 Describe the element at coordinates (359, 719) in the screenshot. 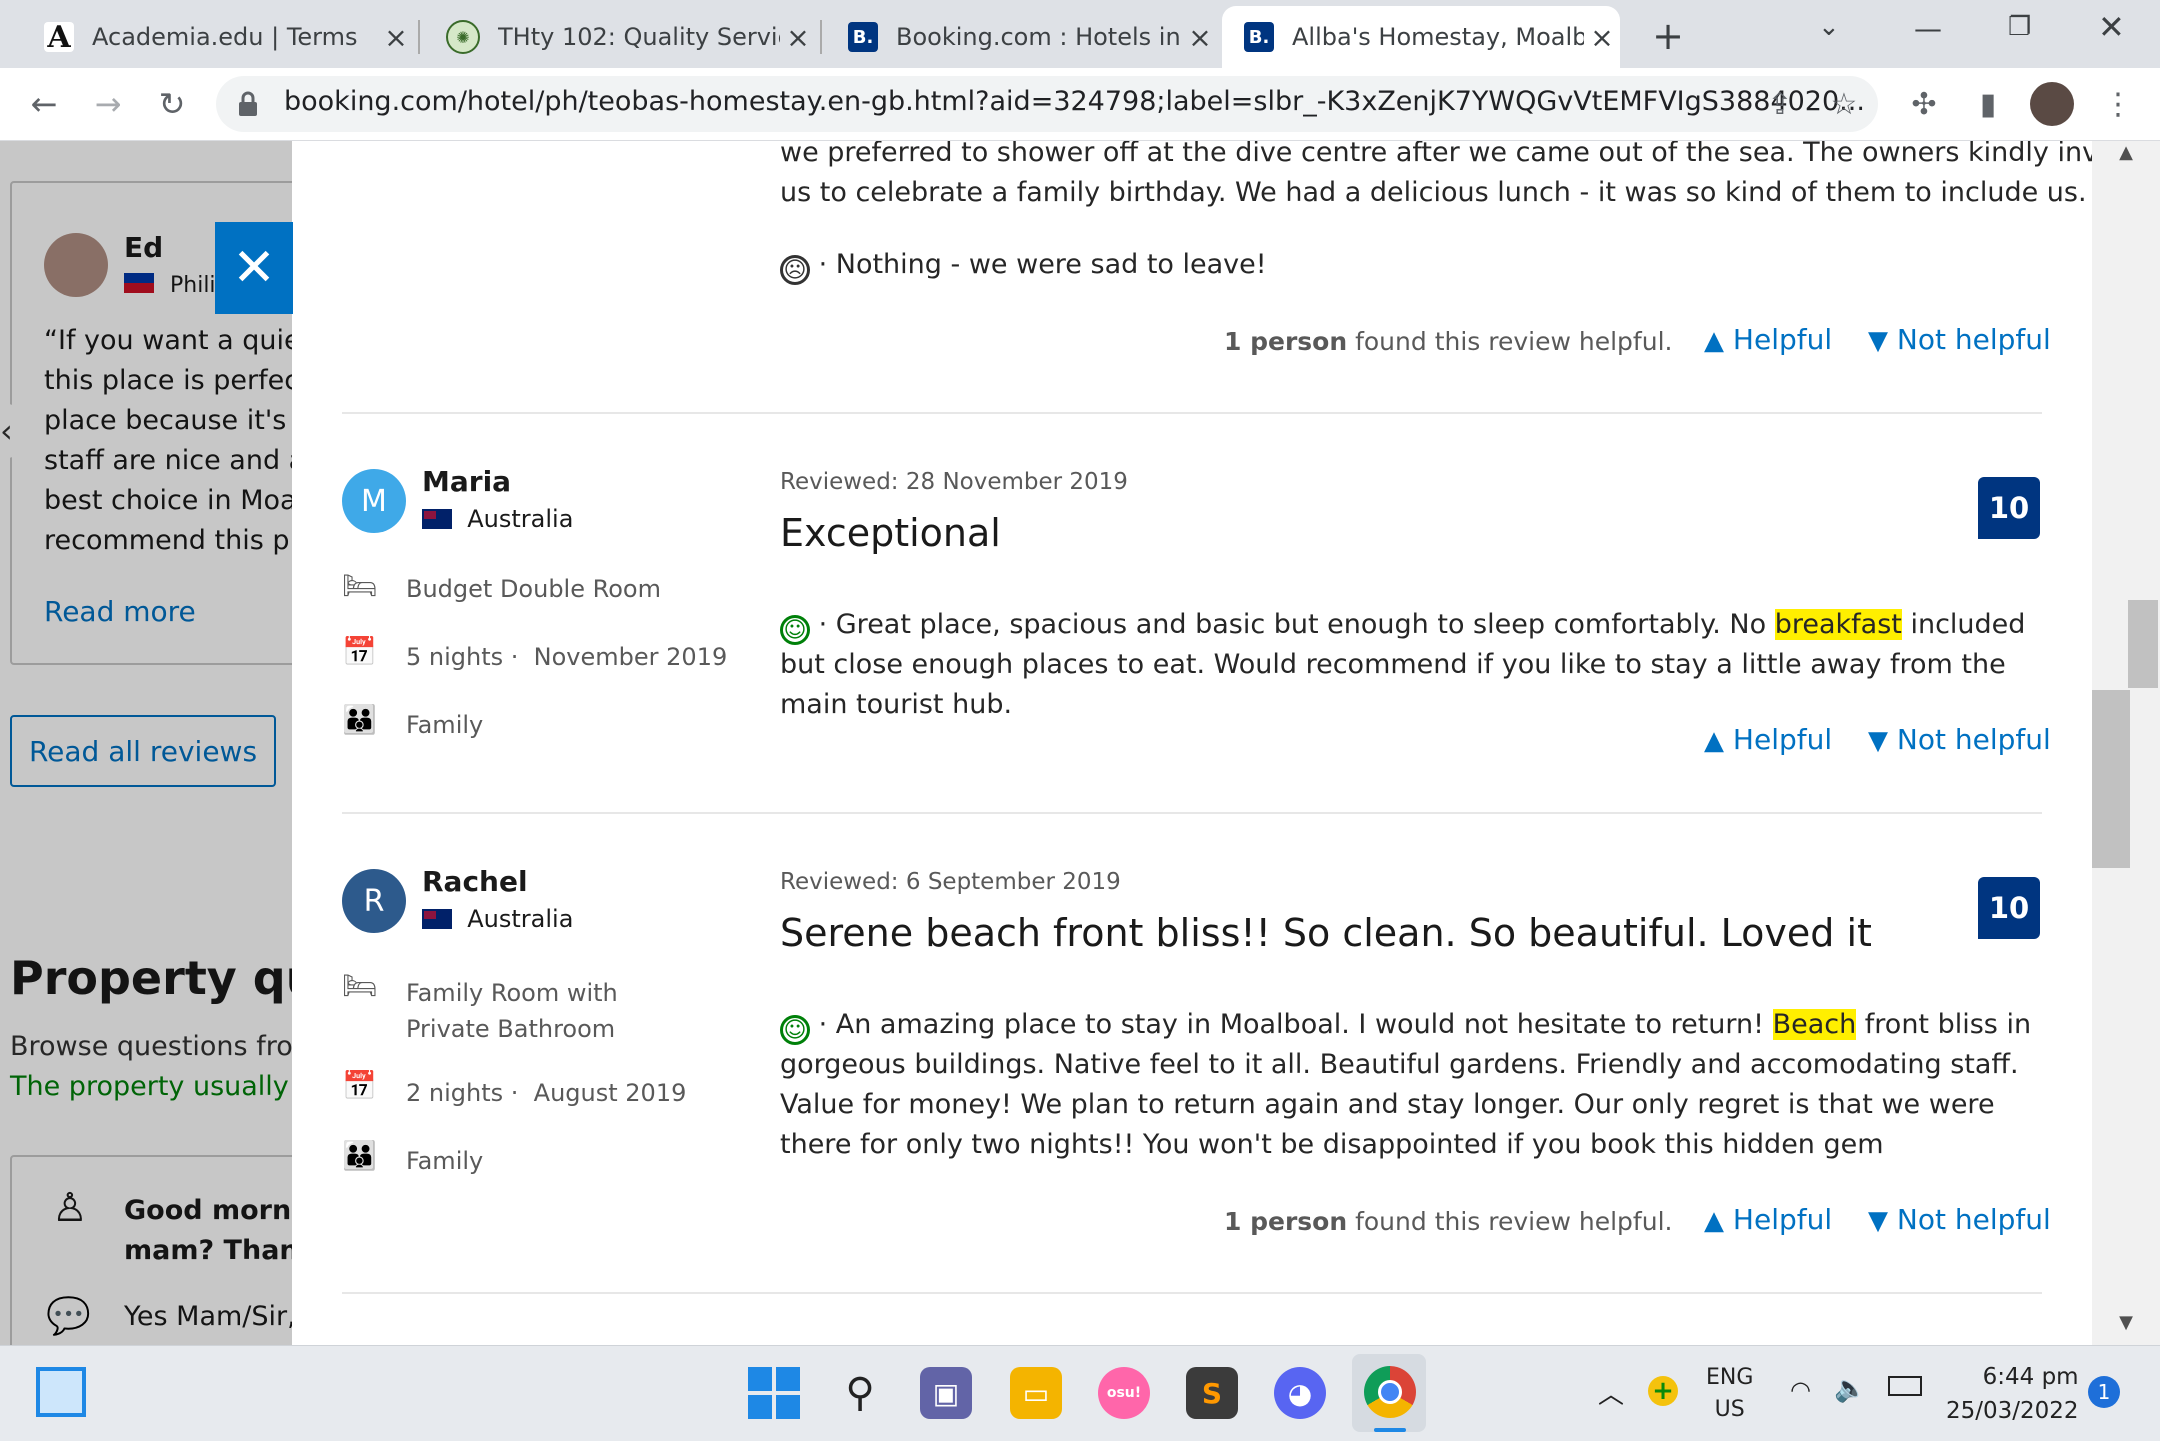

I see `group-icon: 👪` at that location.